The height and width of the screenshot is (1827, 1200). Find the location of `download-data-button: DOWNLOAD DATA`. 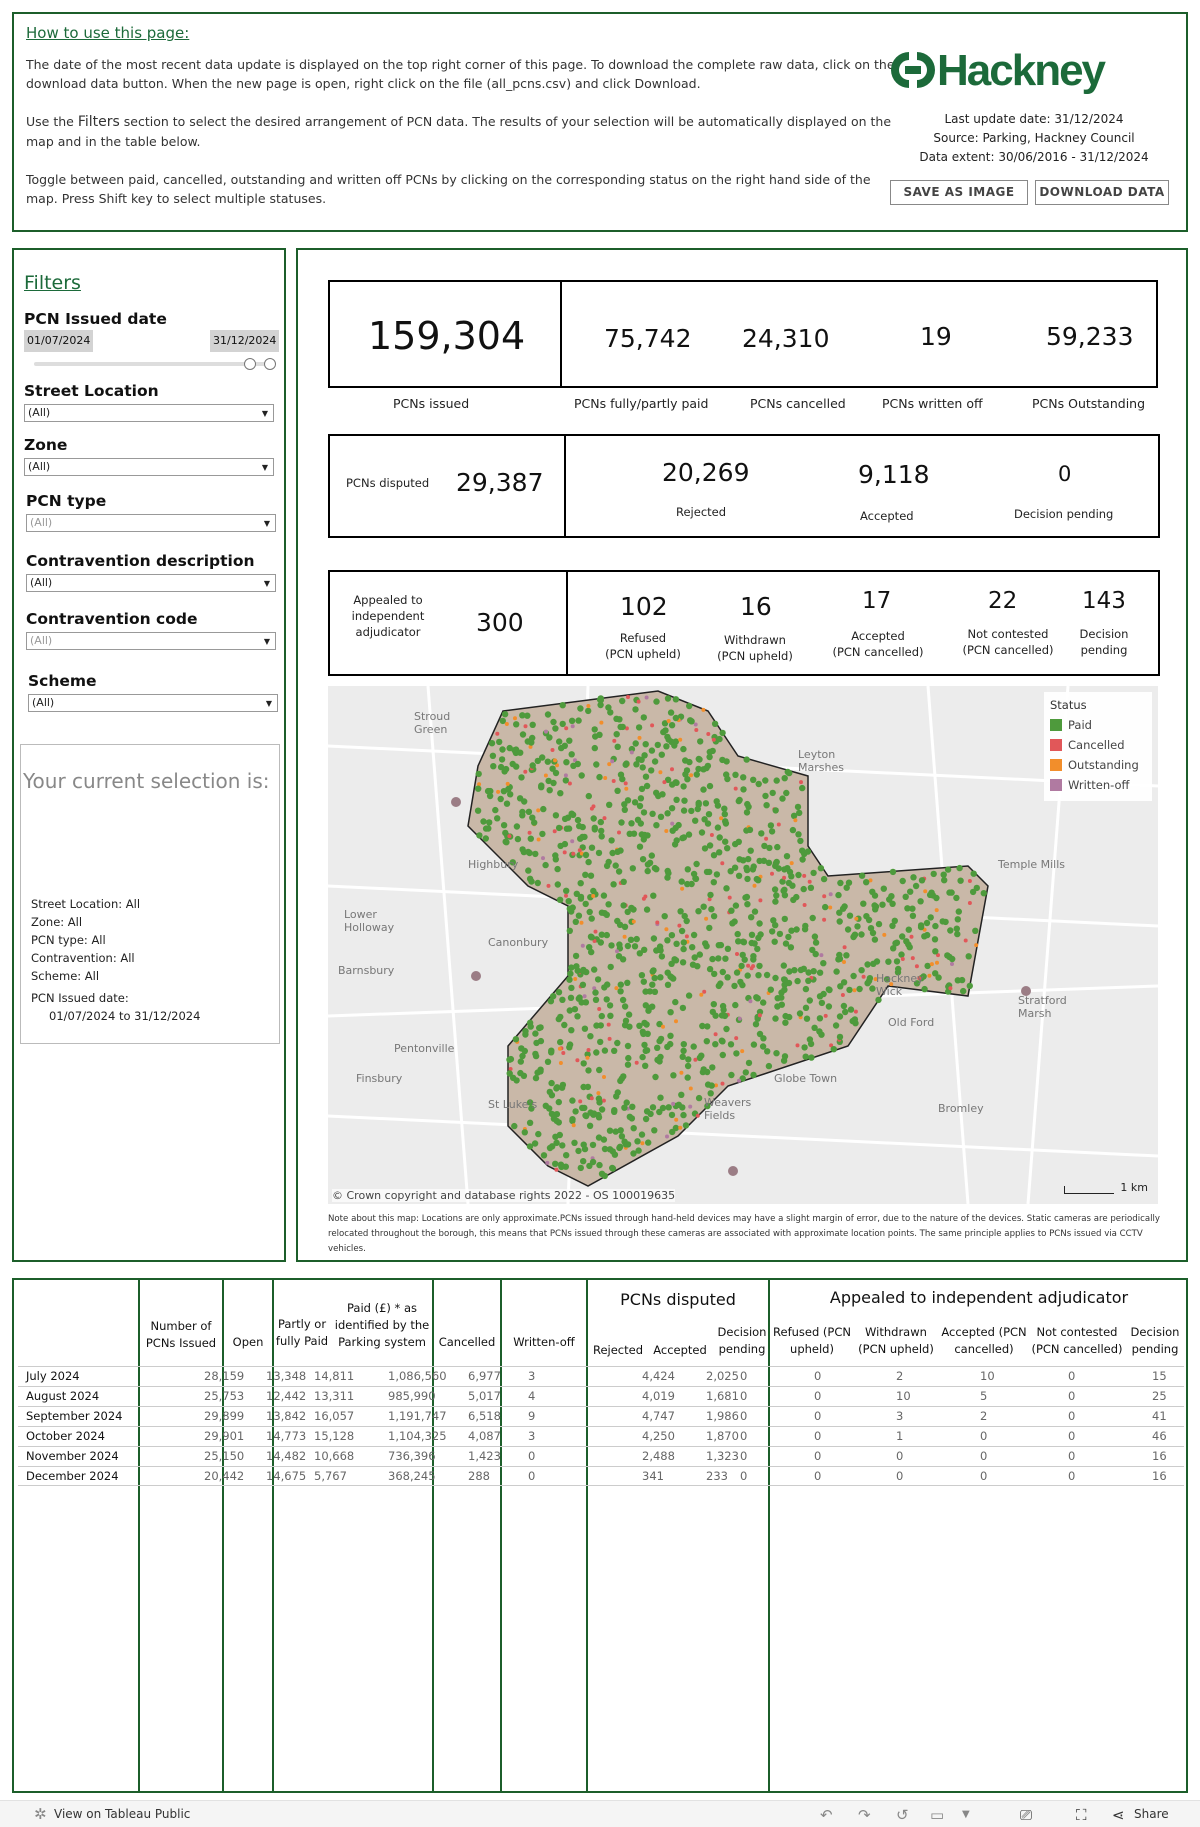

download-data-button: DOWNLOAD DATA is located at coordinates (1102, 192).